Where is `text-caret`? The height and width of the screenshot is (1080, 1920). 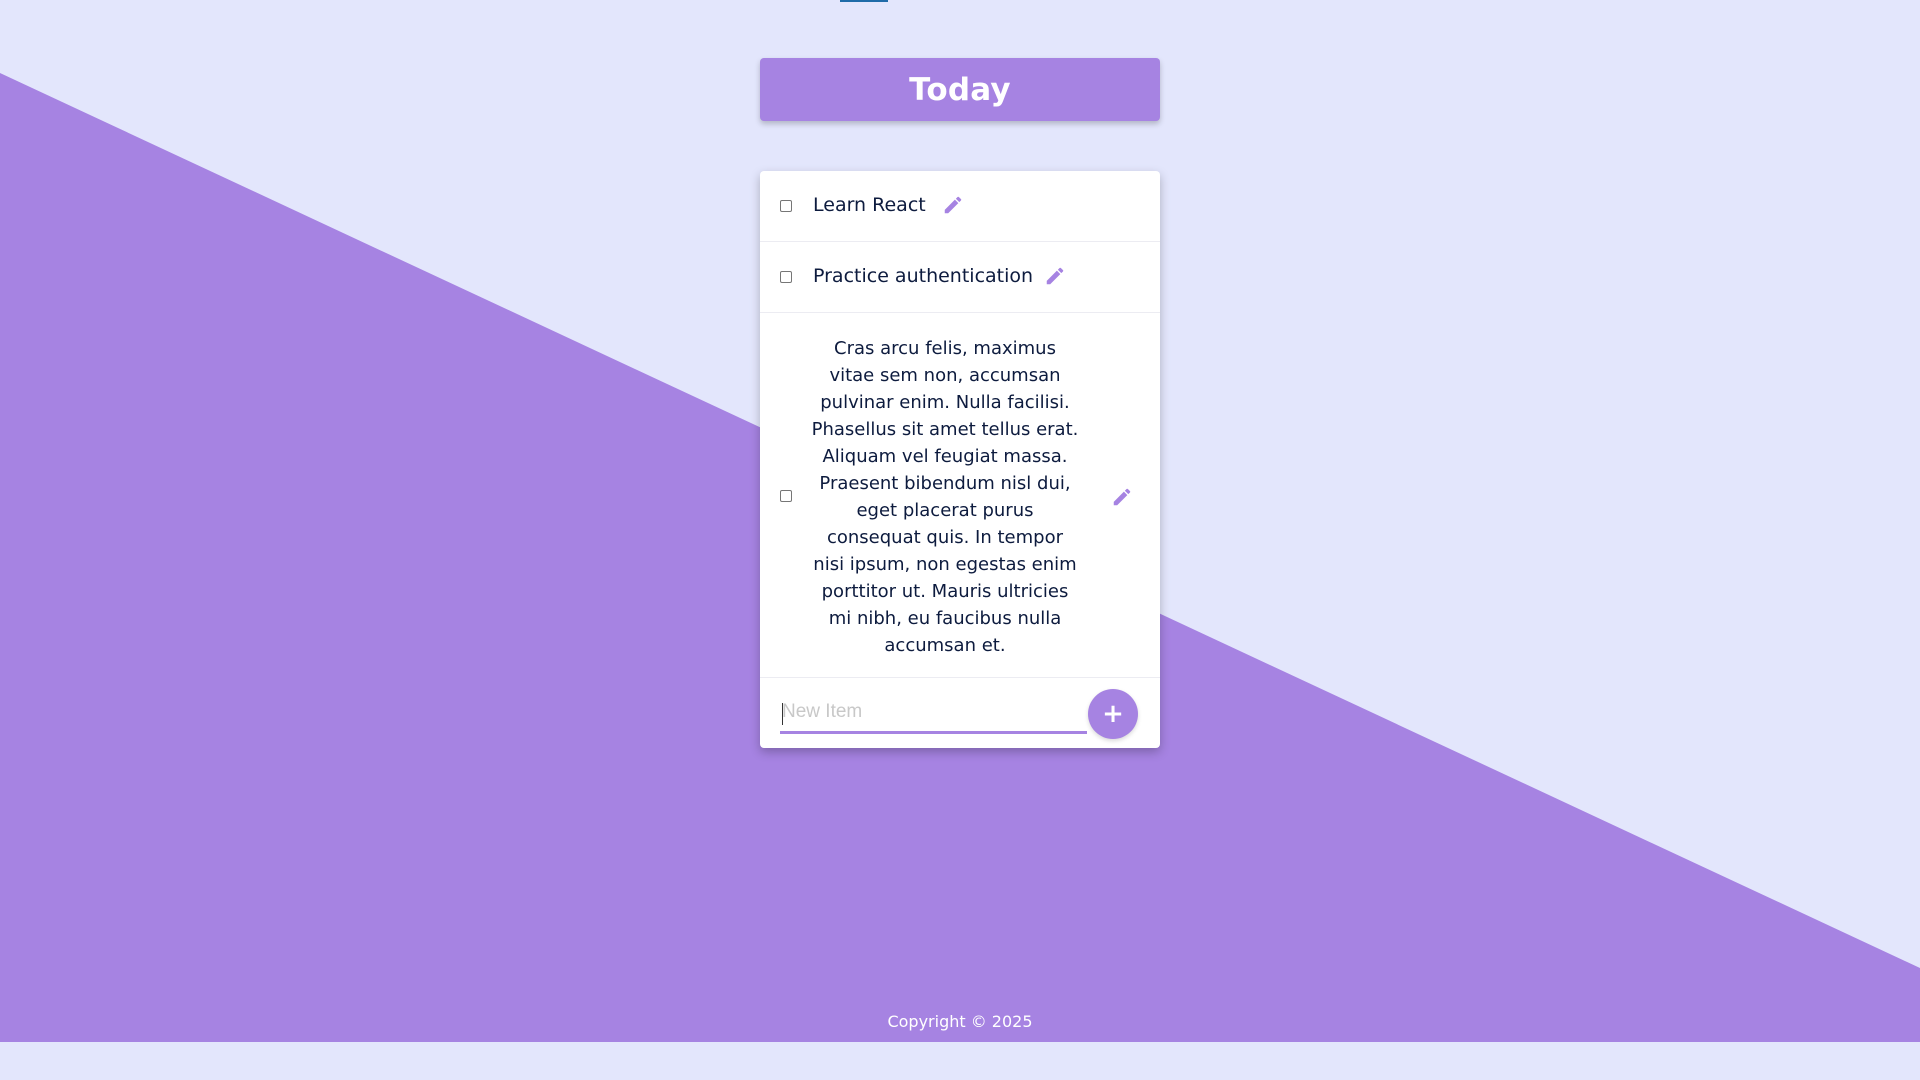 text-caret is located at coordinates (782, 714).